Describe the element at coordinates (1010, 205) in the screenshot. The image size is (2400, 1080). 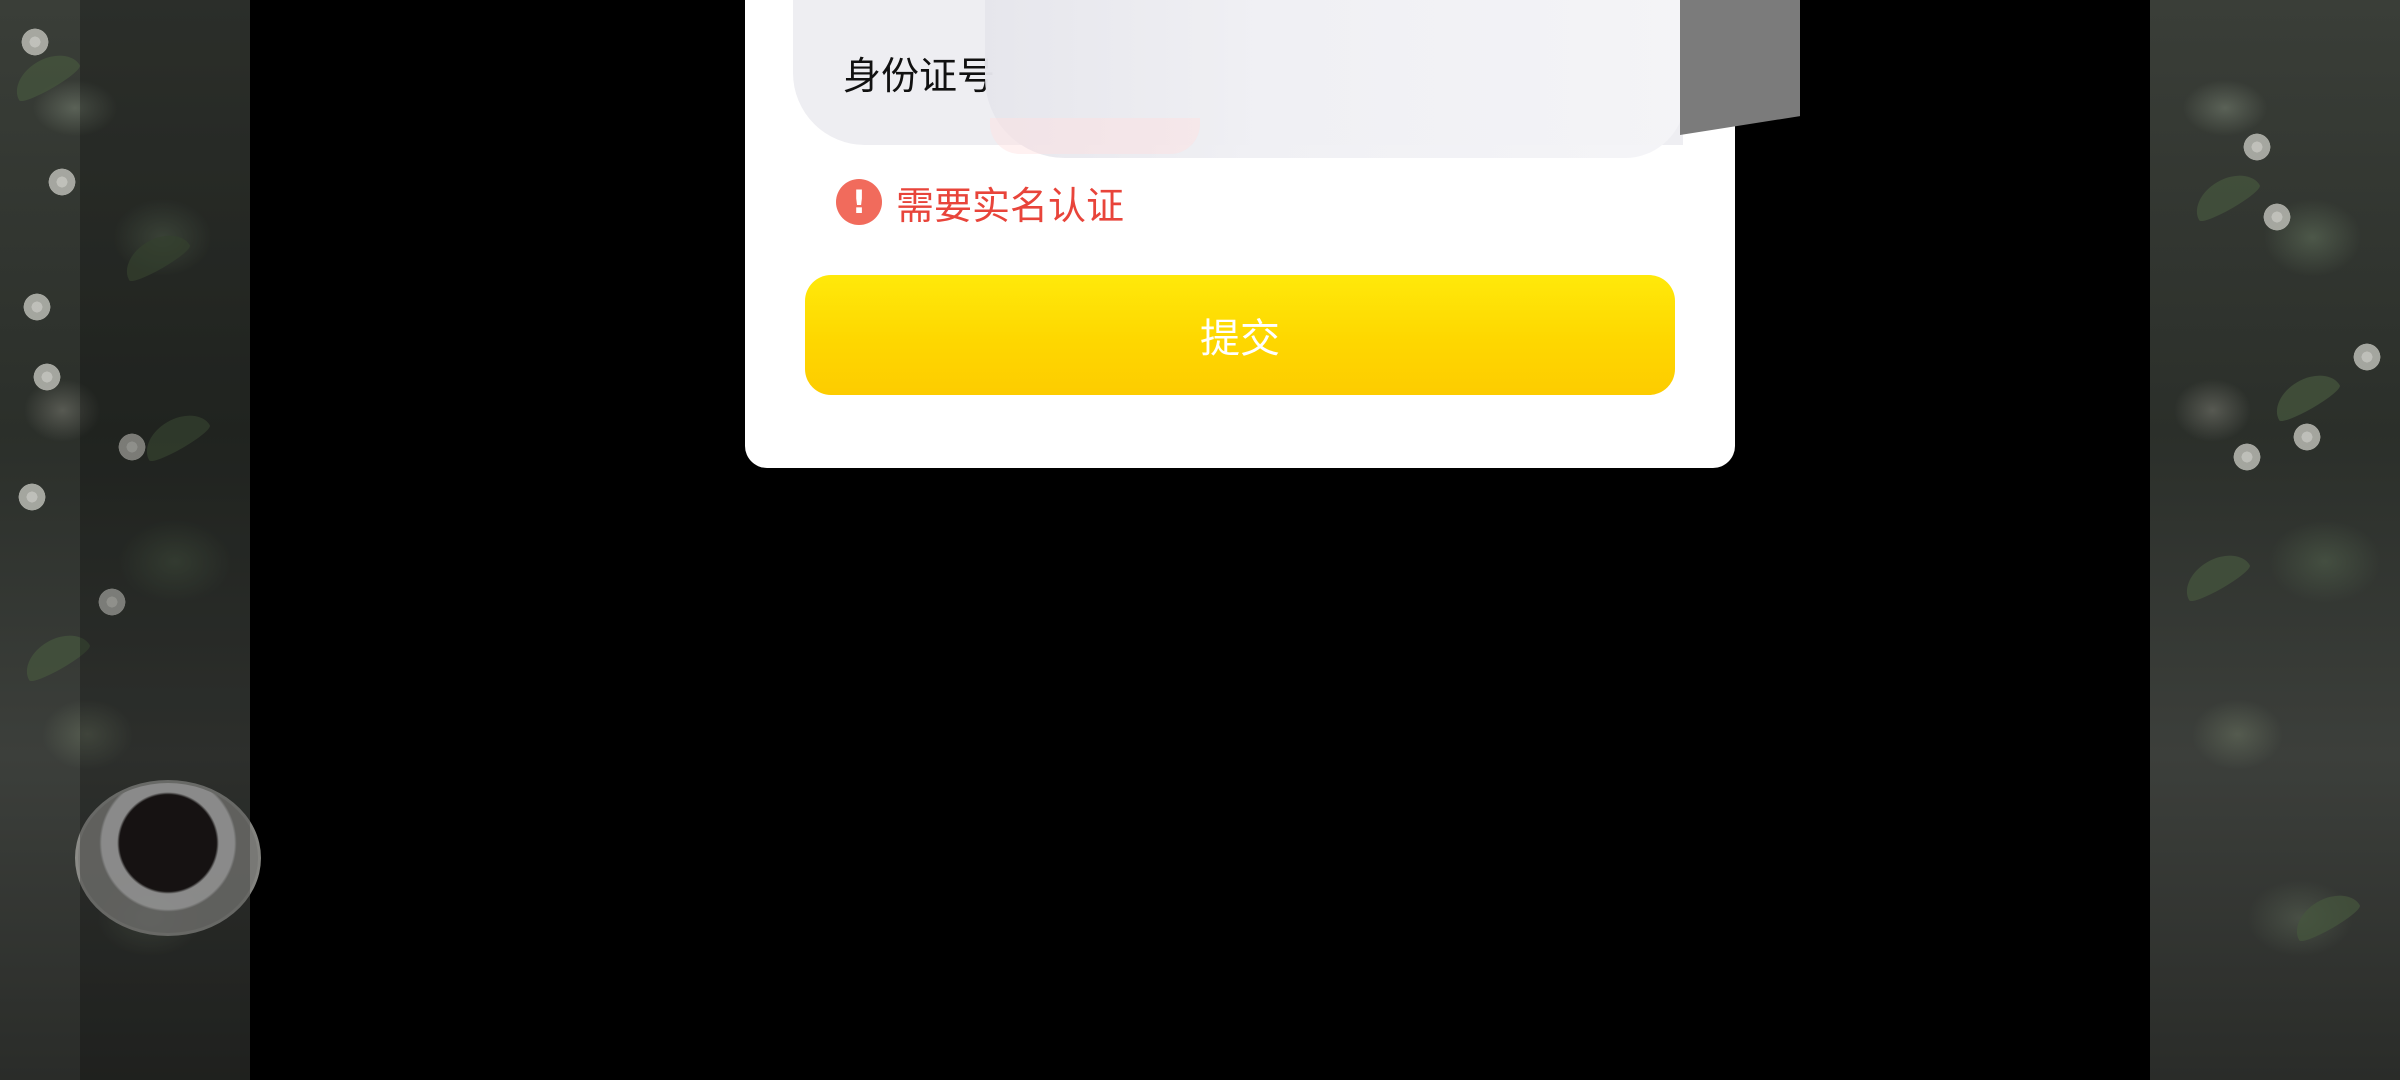
I see `warning-text: 需要实名认证` at that location.